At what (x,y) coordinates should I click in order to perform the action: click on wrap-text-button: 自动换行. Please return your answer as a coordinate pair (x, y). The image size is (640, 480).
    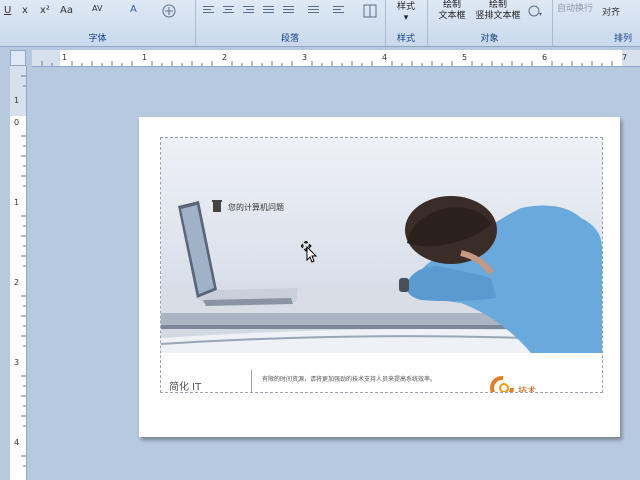
    Looking at the image, I should click on (575, 7).